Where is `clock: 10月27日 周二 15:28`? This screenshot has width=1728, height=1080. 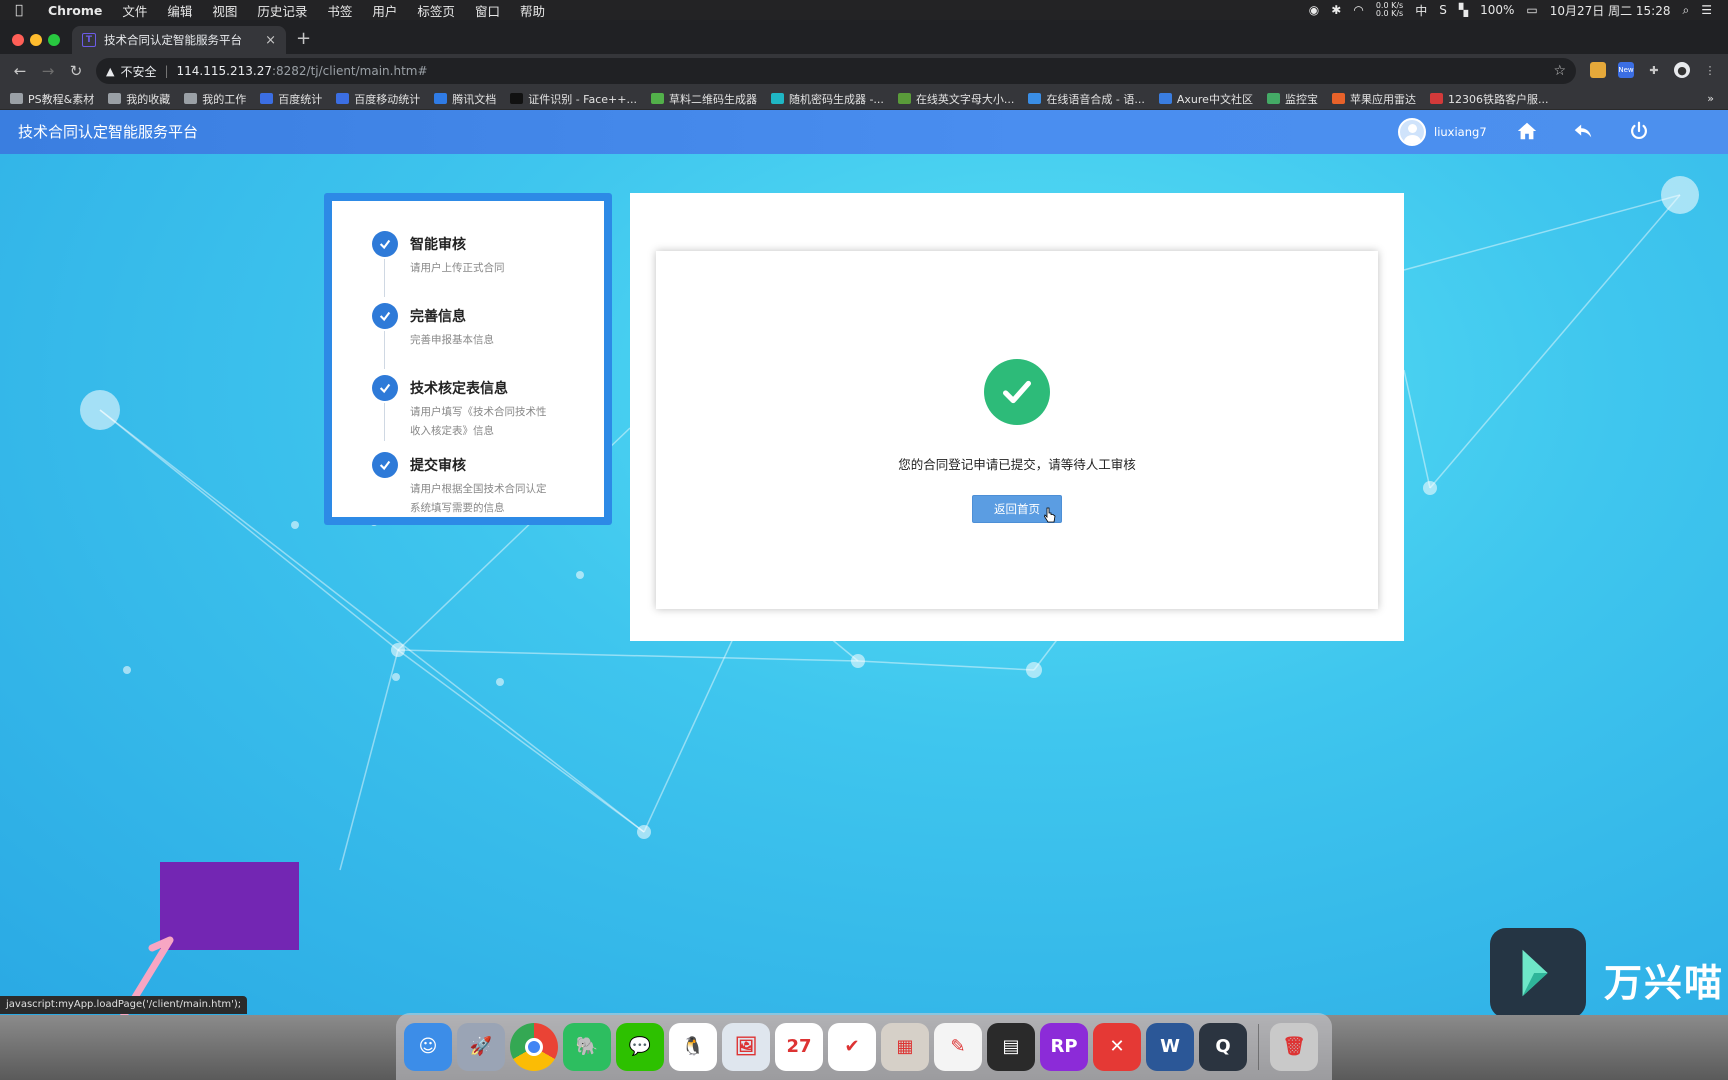 clock: 10月27日 周二 15:28 is located at coordinates (1610, 10).